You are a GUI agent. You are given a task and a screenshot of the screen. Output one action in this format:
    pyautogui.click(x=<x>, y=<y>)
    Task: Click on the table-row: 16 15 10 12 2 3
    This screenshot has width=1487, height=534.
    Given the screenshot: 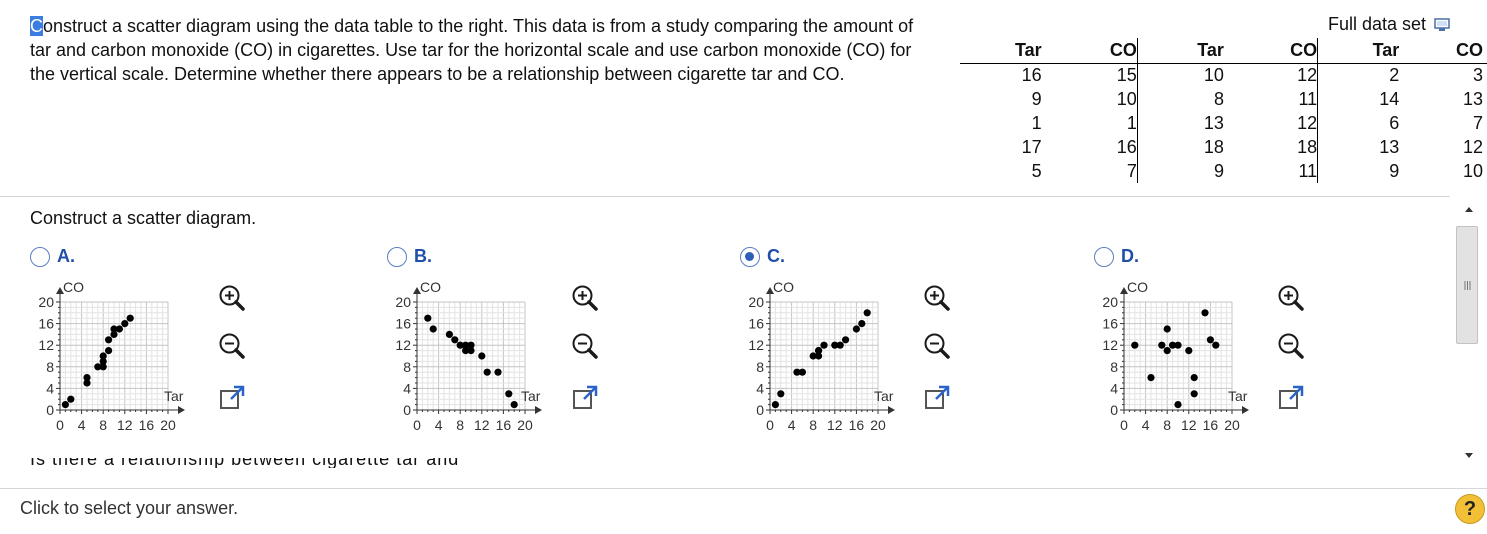 What is the action you would take?
    pyautogui.click(x=1223, y=75)
    